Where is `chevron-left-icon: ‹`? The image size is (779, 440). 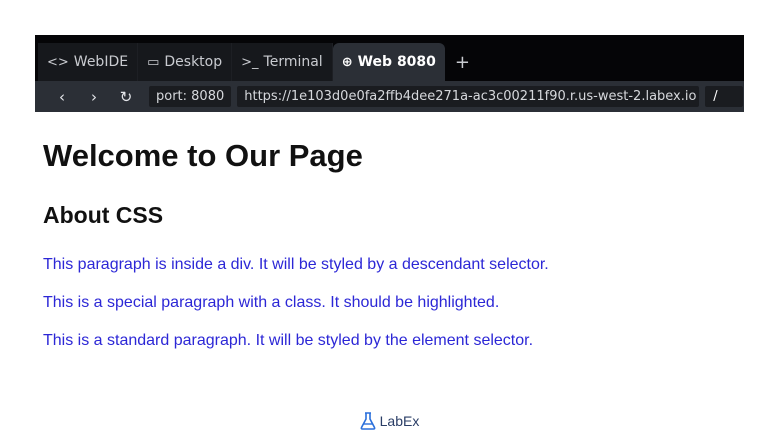 chevron-left-icon: ‹ is located at coordinates (62, 96).